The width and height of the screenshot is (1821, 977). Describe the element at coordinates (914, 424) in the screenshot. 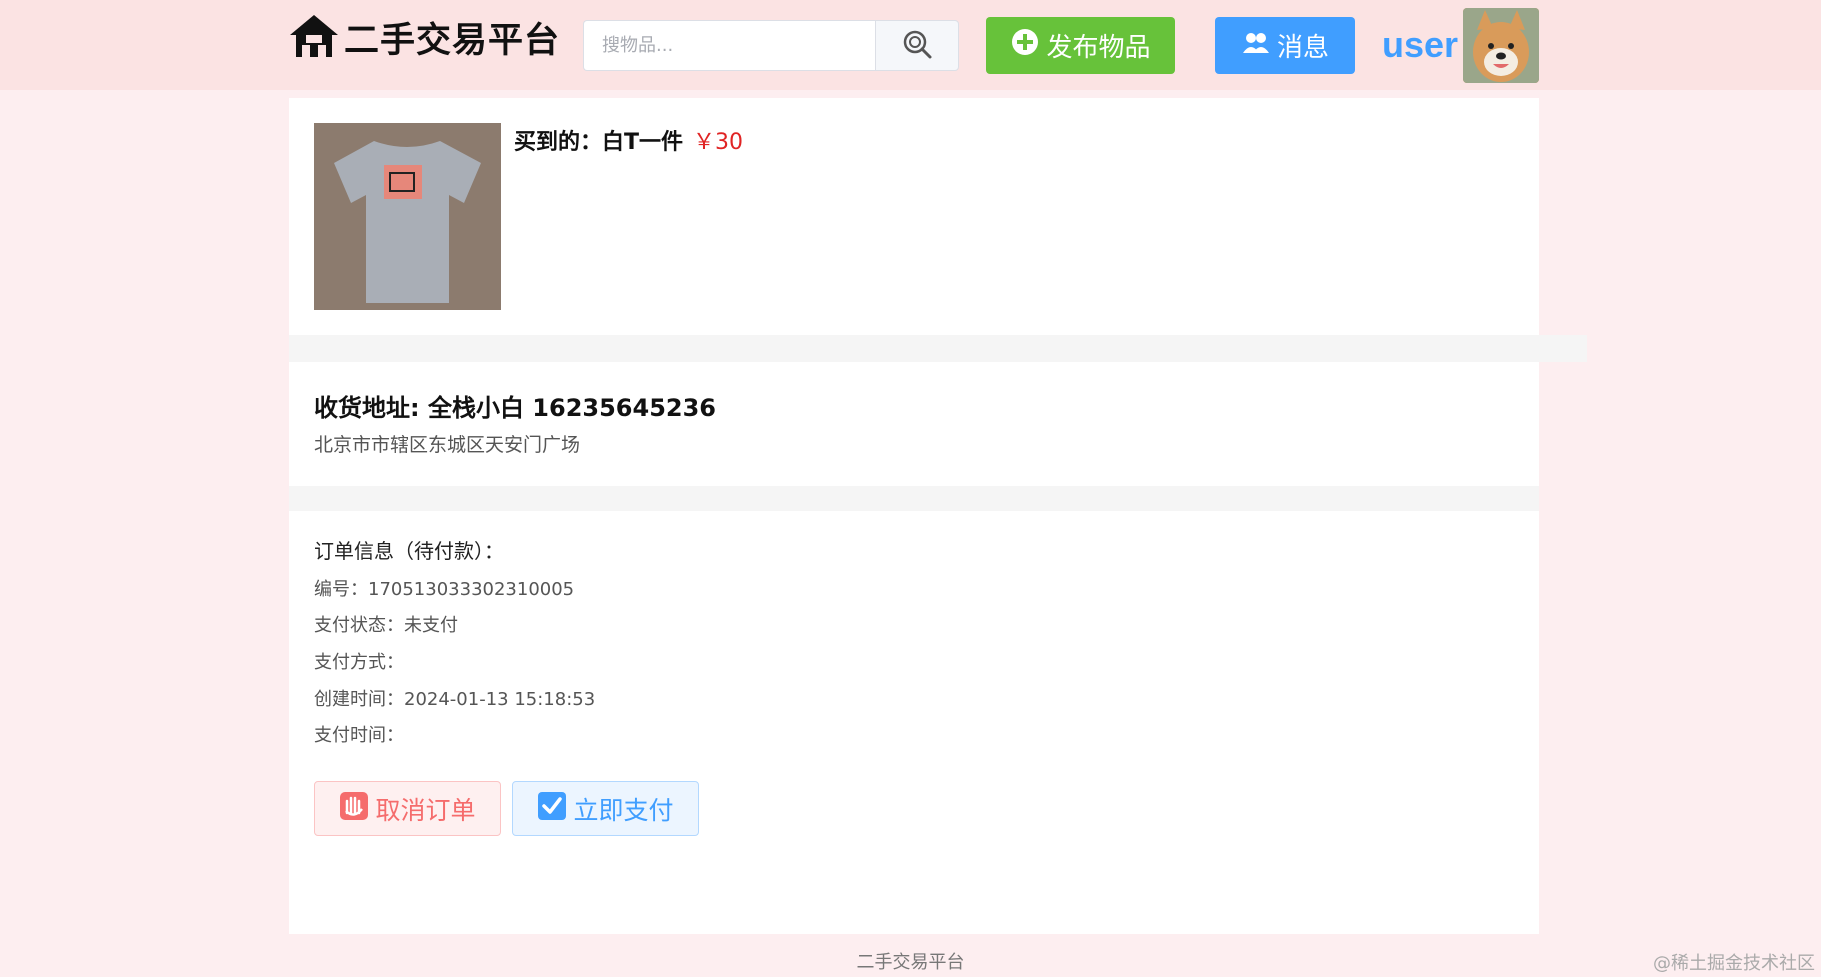

I see `address-card: 收货地址: 全栈小白 16235645236 北京市市辖区东城区天安门广场` at that location.